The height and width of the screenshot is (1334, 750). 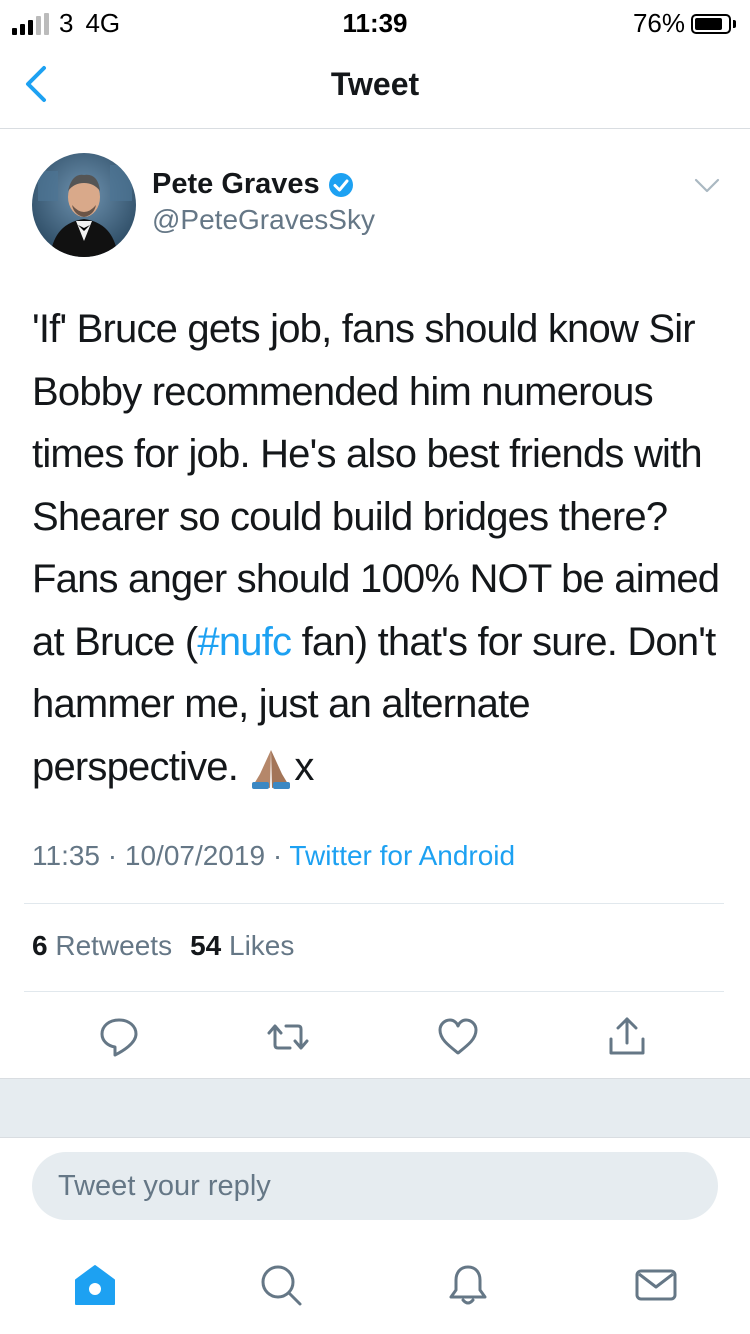 I want to click on nav-bar: Tweet, so click(x=375, y=84).